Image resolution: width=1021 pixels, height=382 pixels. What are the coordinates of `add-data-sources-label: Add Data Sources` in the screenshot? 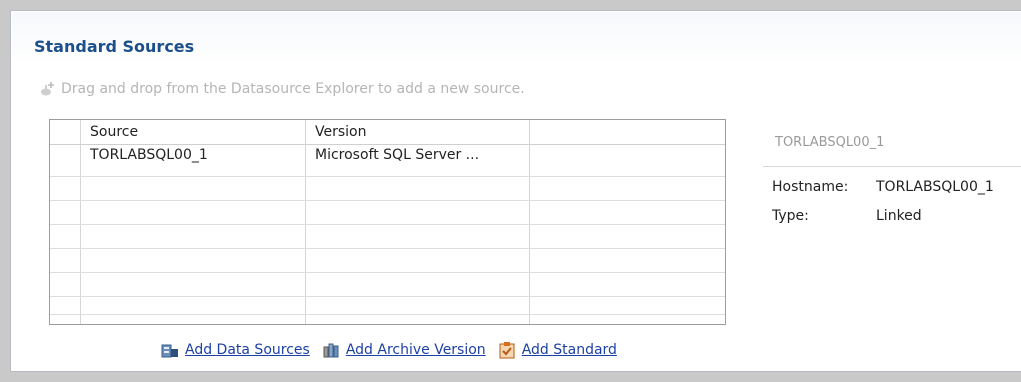 It's located at (247, 350).